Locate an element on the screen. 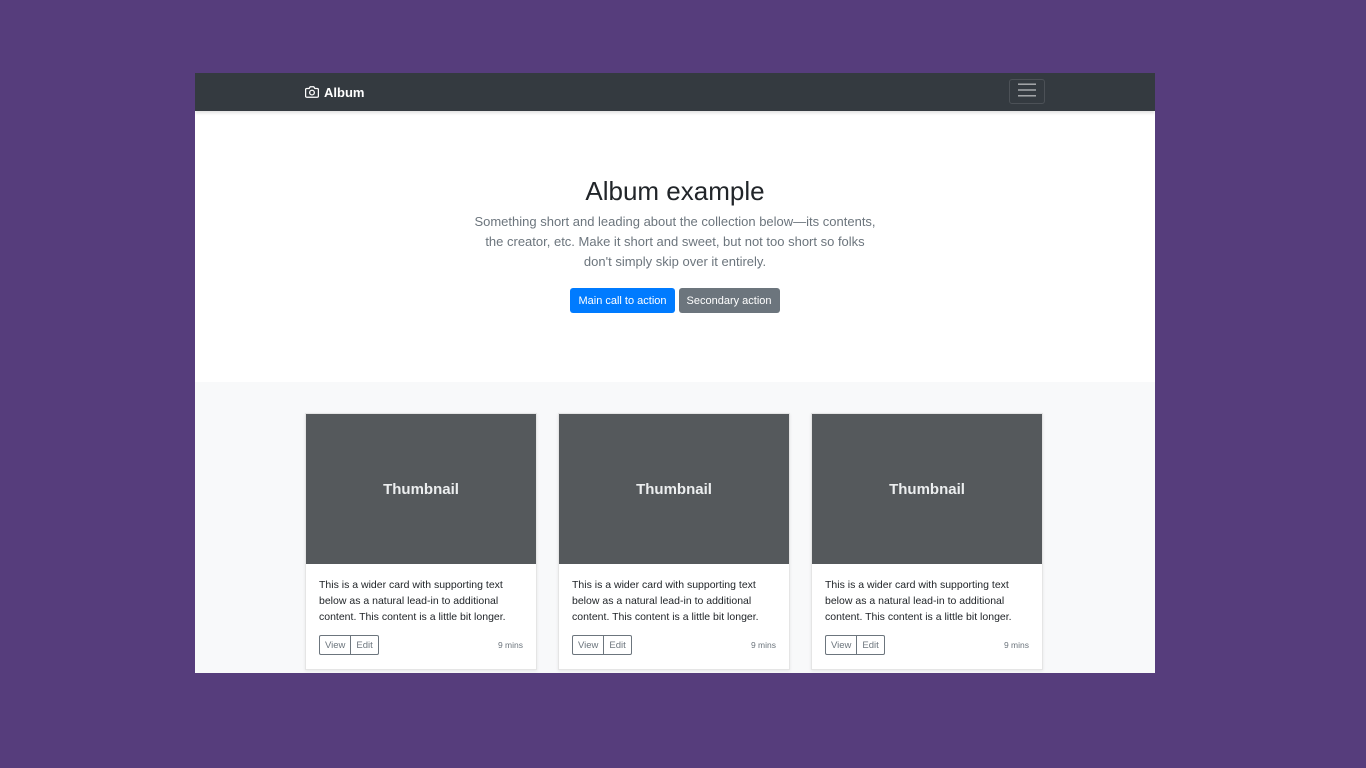 Image resolution: width=1366 pixels, height=768 pixels. brand-link: Album is located at coordinates (334, 92).